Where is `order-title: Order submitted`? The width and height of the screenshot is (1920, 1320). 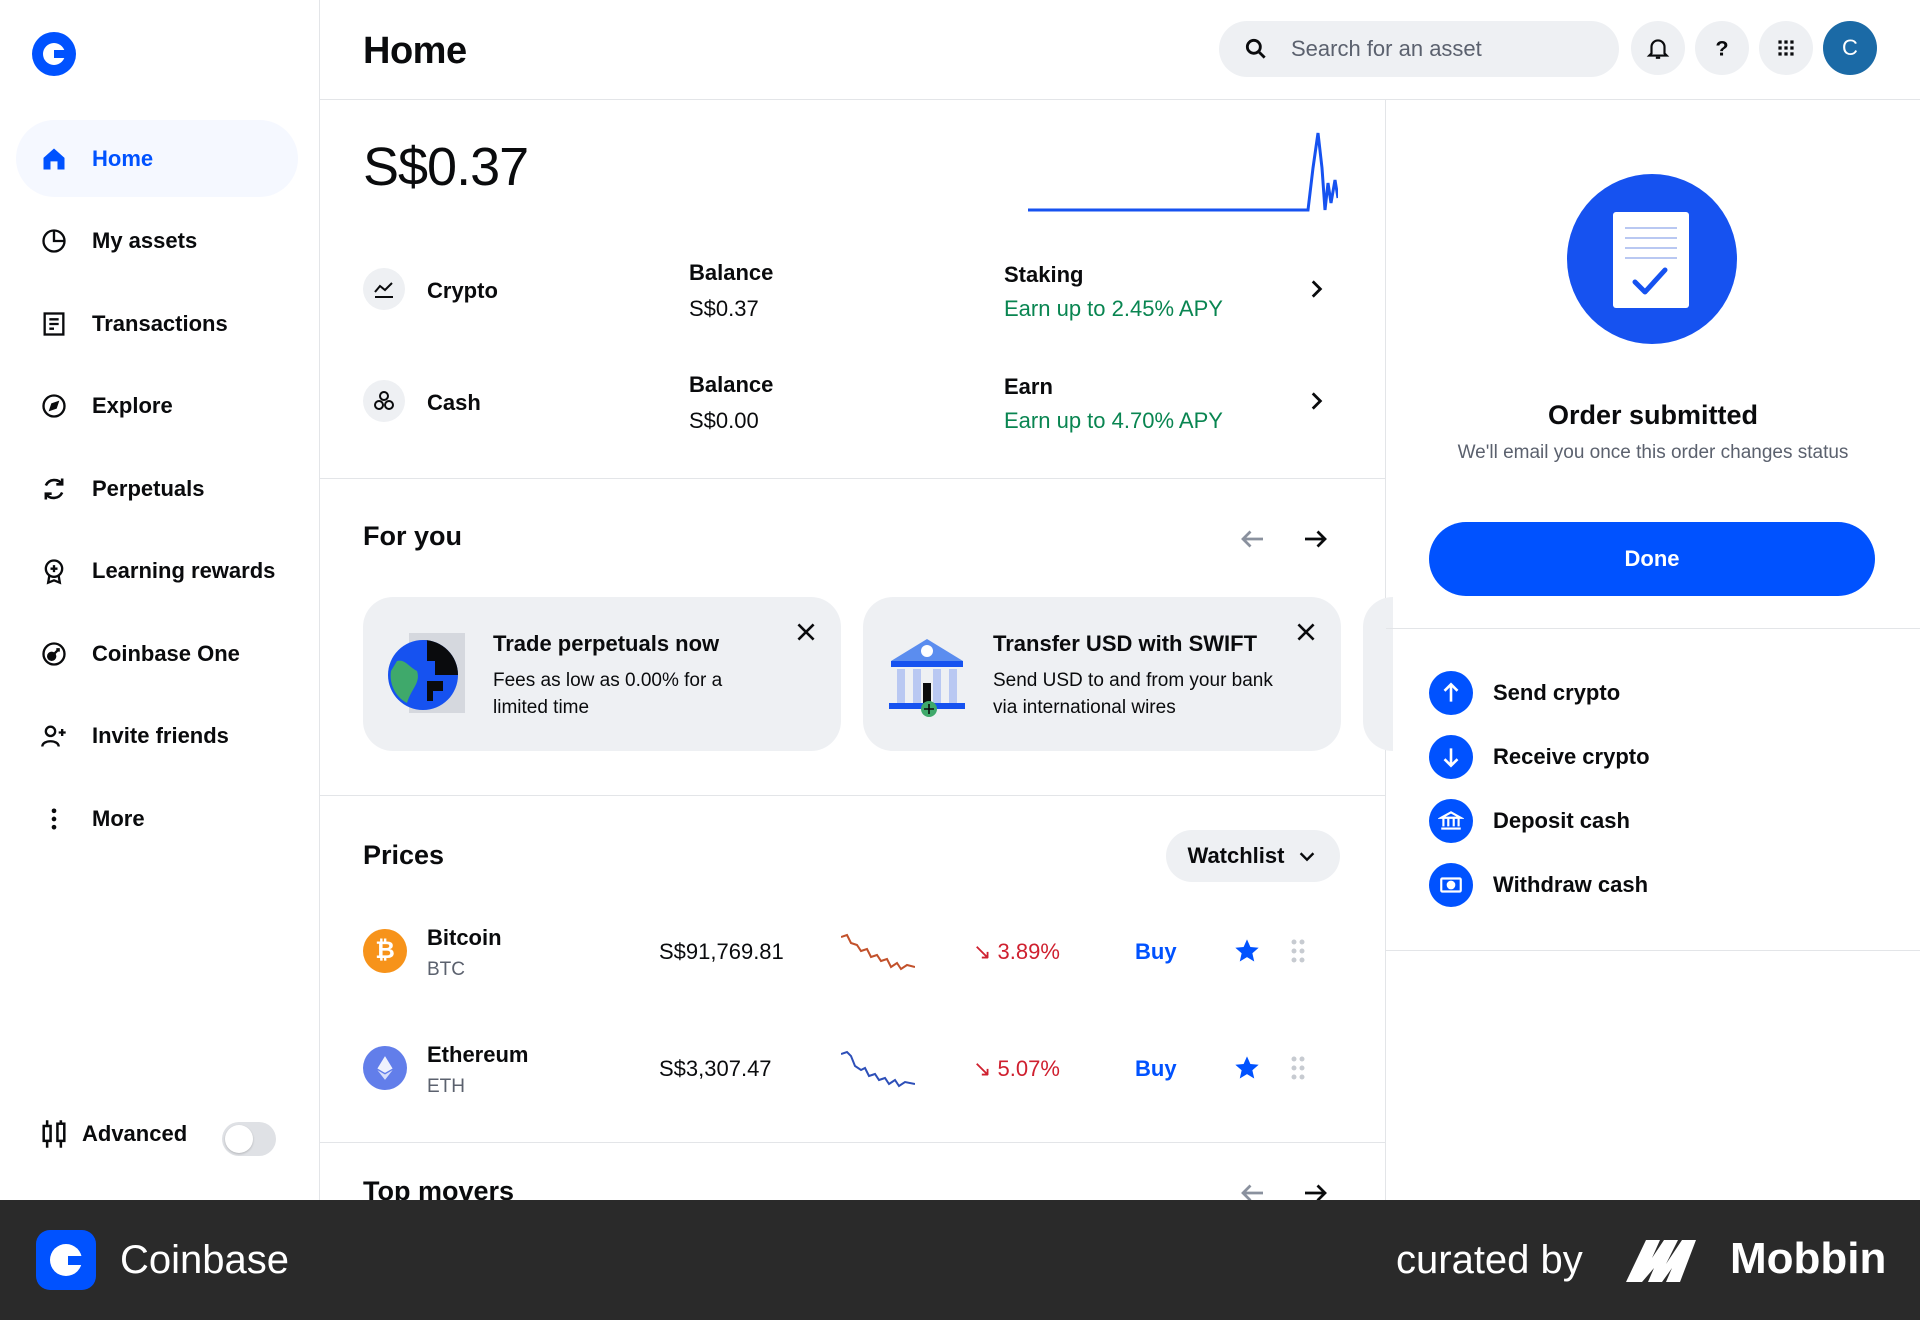
order-title: Order submitted is located at coordinates (1653, 415).